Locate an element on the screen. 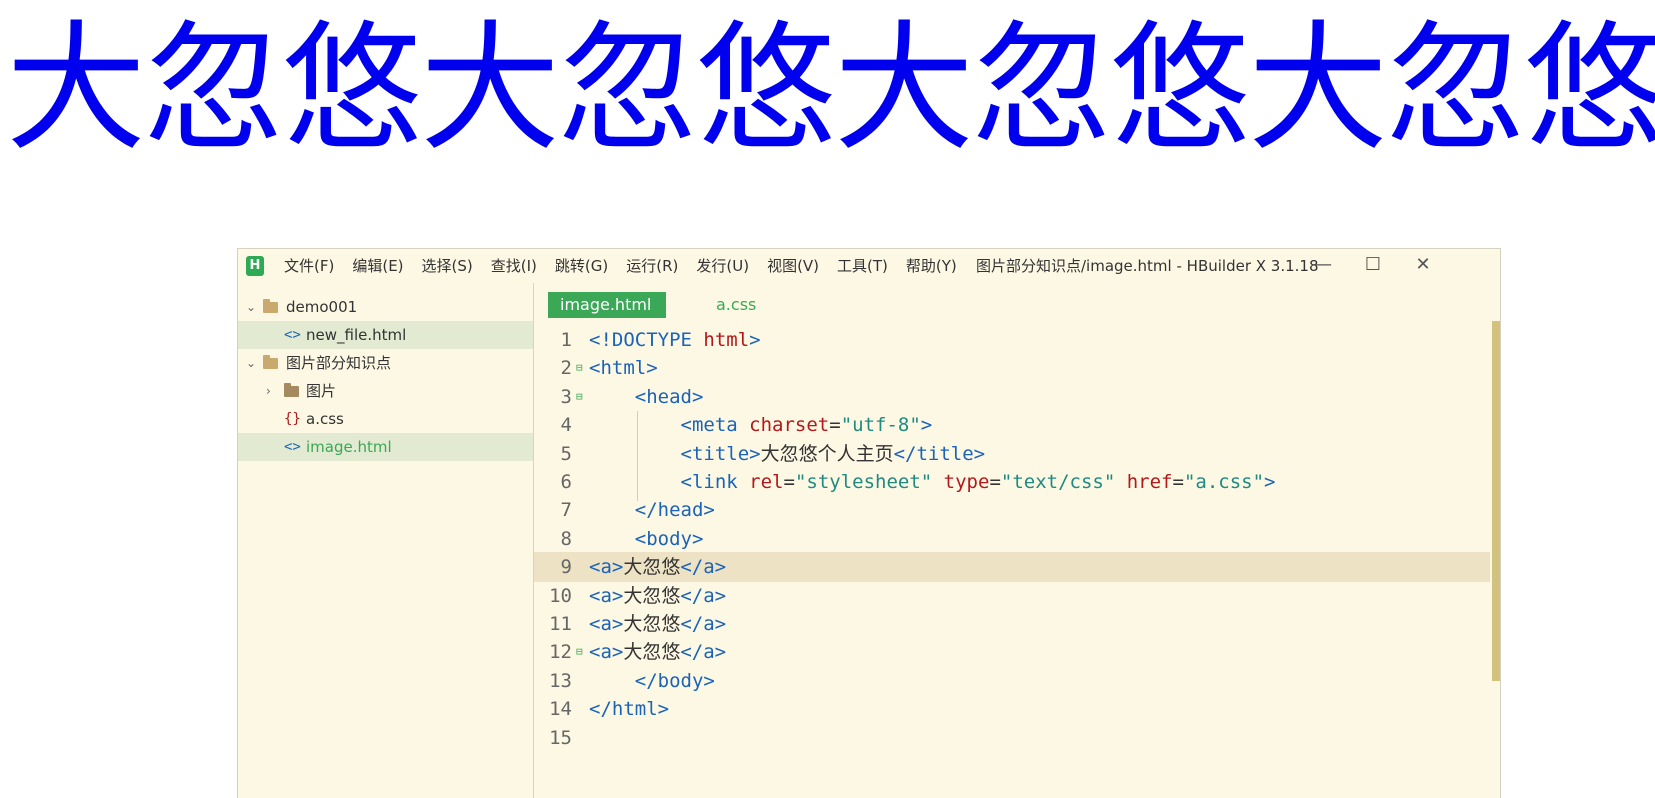  code-token: </html> is located at coordinates (629, 709).